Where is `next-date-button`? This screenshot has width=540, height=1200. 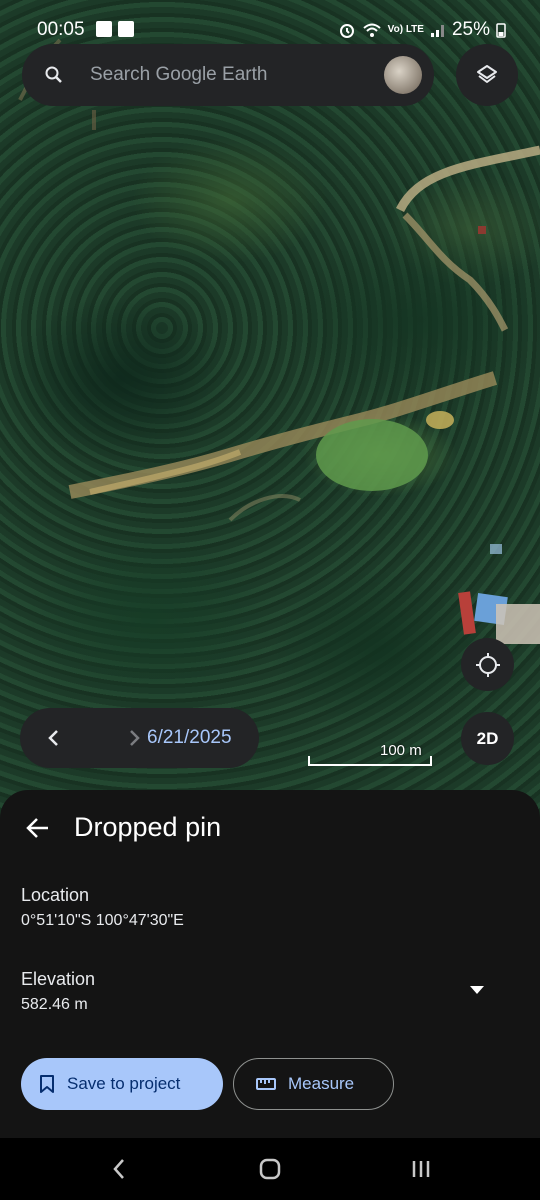
next-date-button is located at coordinates (134, 738).